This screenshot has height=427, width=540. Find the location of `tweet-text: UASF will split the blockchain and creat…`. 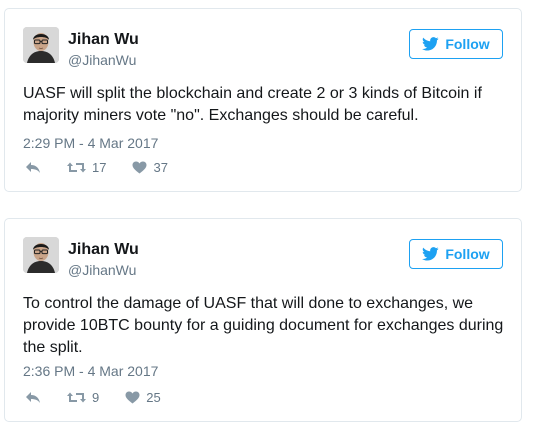

tweet-text: UASF will split the blockchain and creat… is located at coordinates (252, 104).